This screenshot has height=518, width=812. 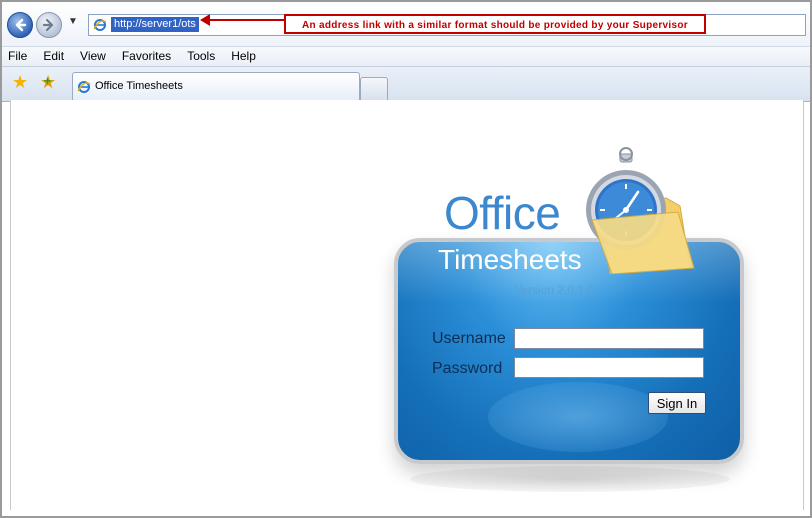 I want to click on panel-glow, so click(x=578, y=417).